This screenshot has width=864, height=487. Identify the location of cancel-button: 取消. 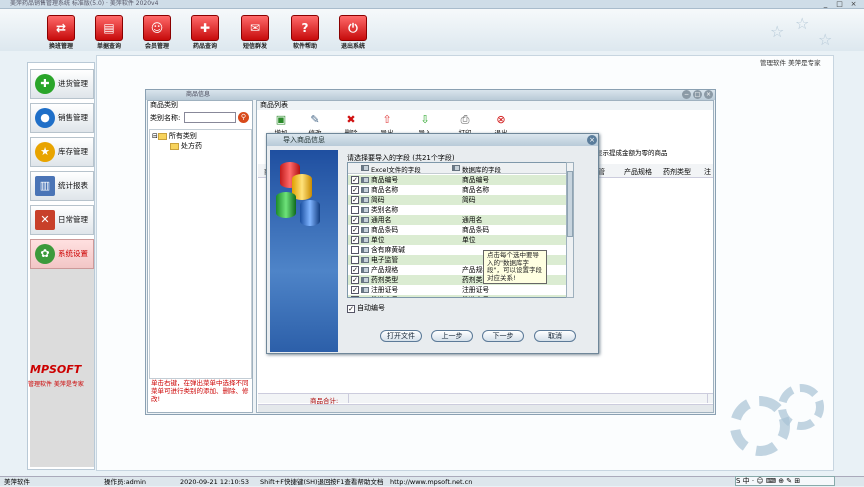
(555, 336).